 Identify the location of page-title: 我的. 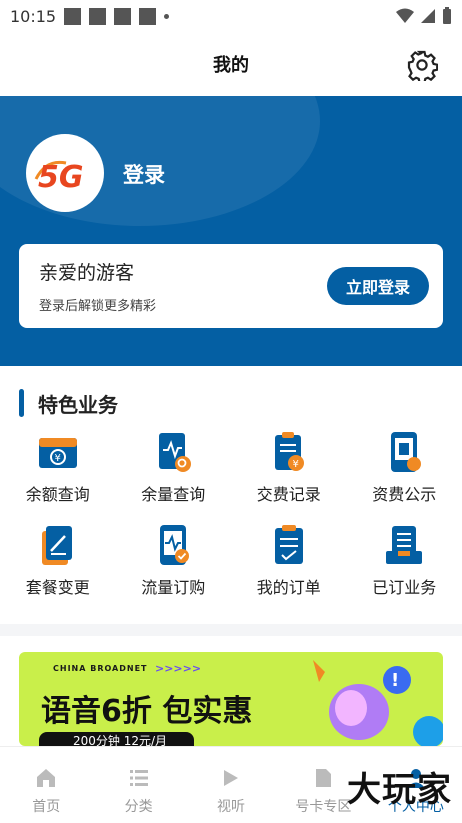
(231, 65).